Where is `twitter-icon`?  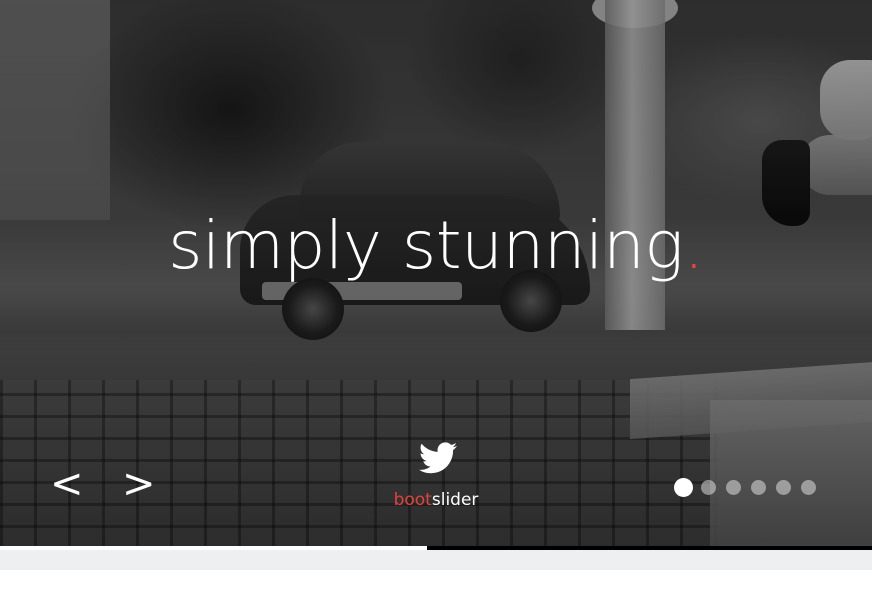 twitter-icon is located at coordinates (438, 458).